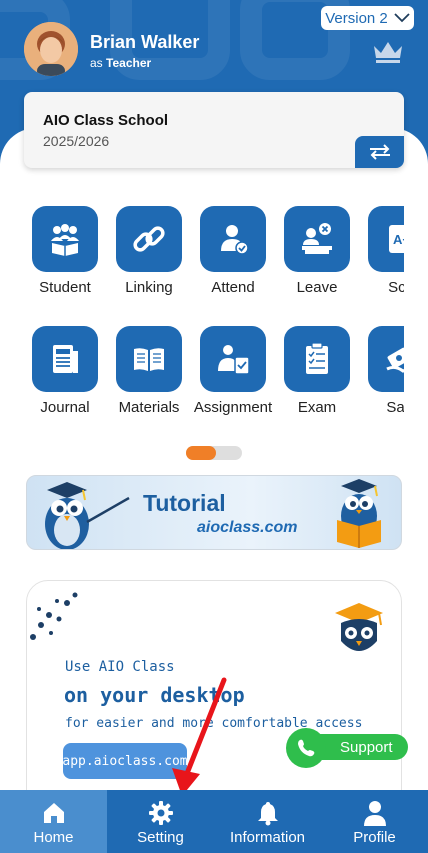  Describe the element at coordinates (347, 748) in the screenshot. I see `support-button: Support` at that location.